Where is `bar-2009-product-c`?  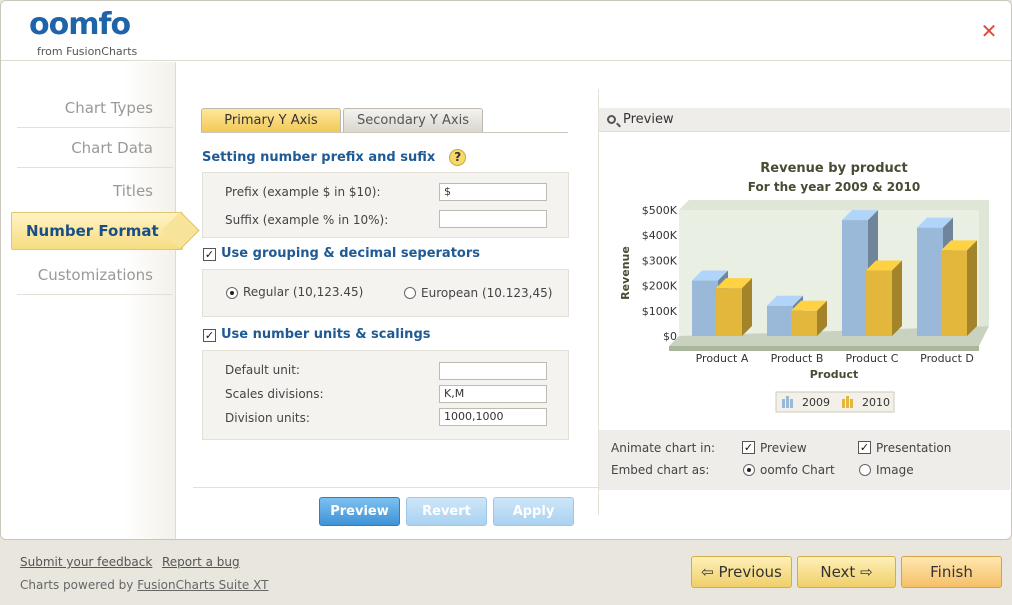 bar-2009-product-c is located at coordinates (855, 278).